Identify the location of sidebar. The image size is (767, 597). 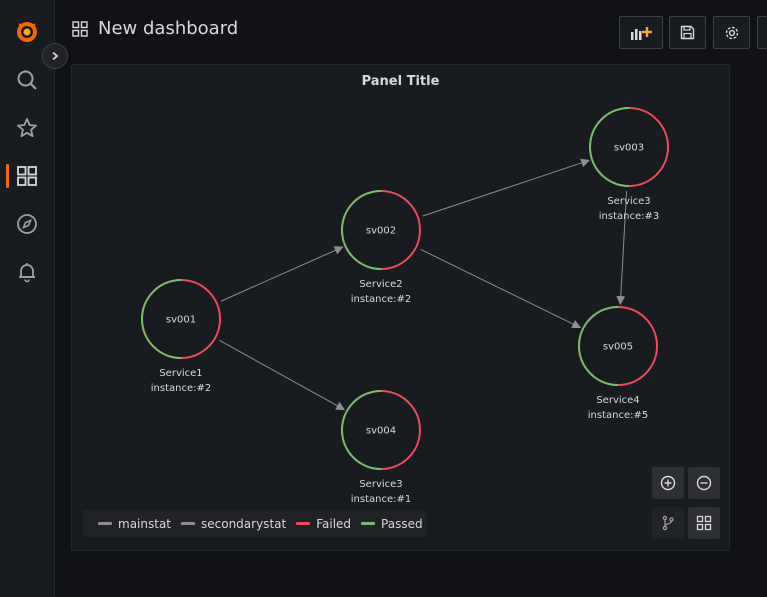
(27, 298).